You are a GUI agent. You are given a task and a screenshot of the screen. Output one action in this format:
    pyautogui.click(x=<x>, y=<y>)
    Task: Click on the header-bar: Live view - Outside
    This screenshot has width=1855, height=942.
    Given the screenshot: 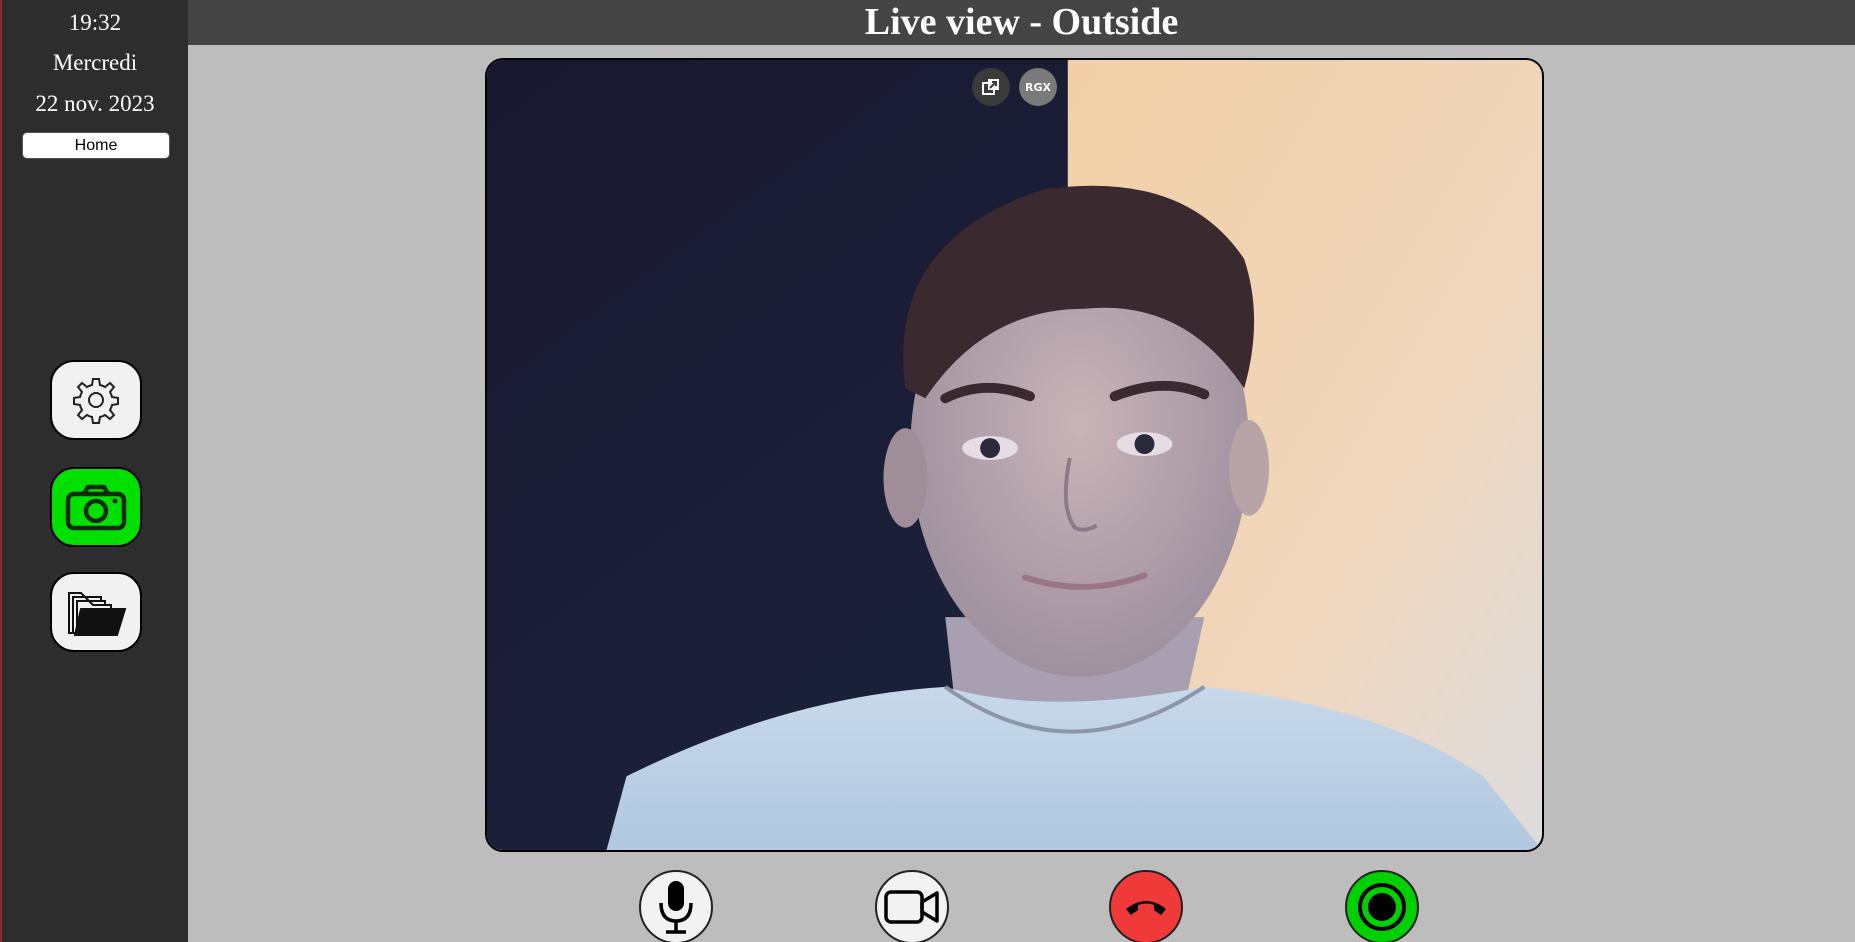 What is the action you would take?
    pyautogui.click(x=1021, y=22)
    